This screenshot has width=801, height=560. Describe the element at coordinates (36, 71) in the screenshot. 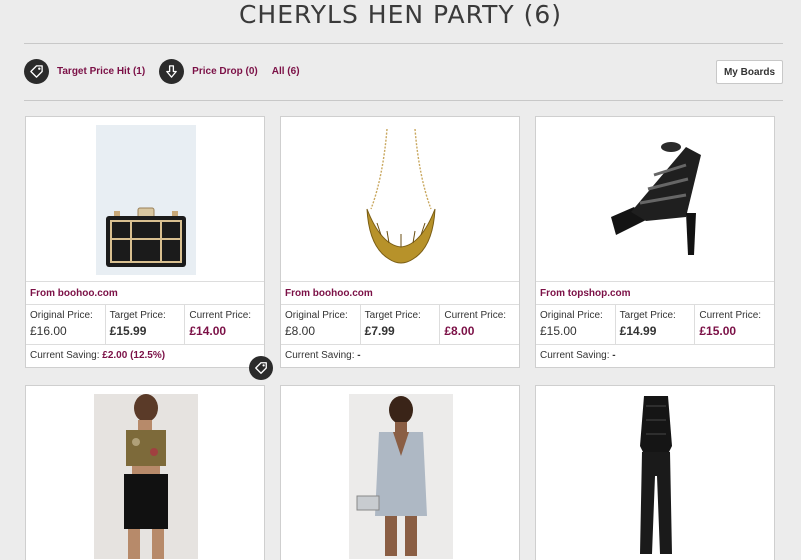

I see `price-tag-icon` at that location.